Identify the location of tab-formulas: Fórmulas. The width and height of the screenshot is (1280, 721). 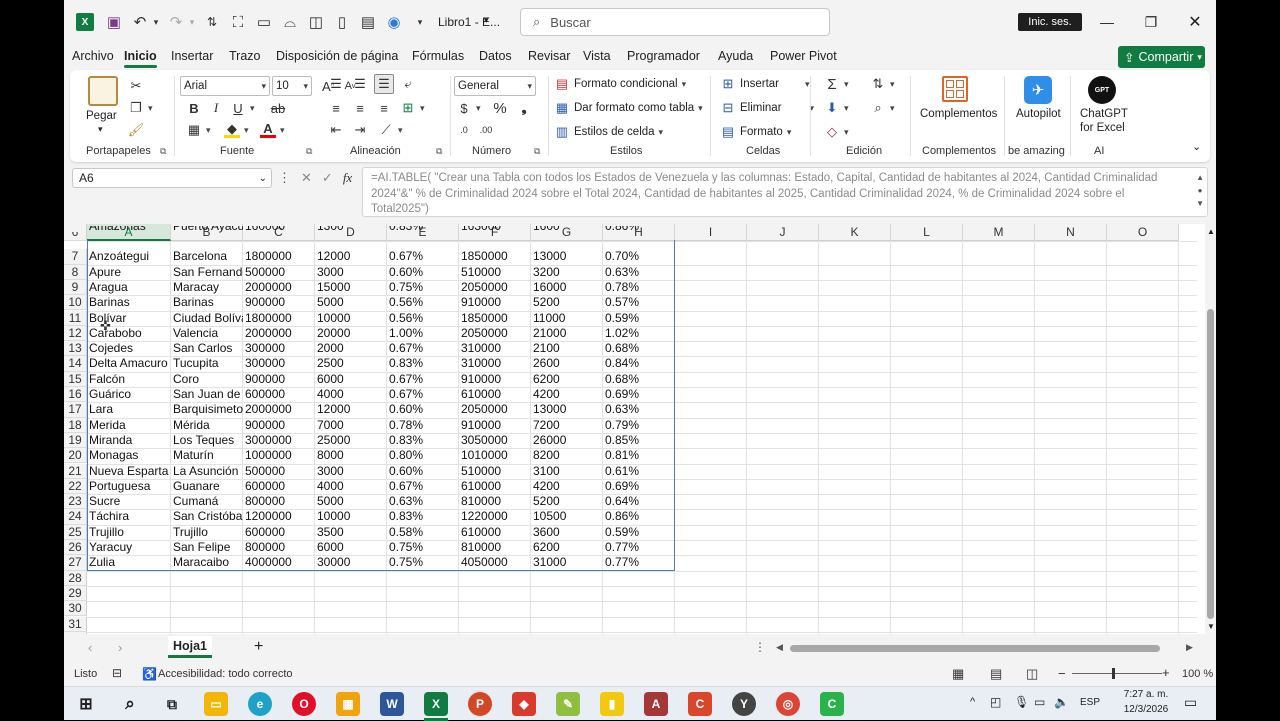
(438, 56).